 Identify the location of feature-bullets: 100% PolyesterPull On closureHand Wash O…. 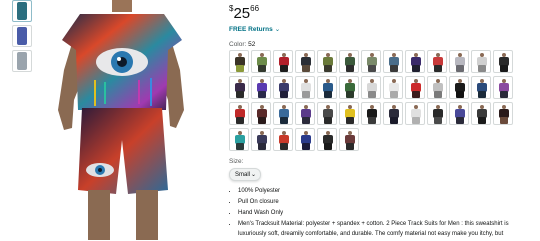
(383, 214).